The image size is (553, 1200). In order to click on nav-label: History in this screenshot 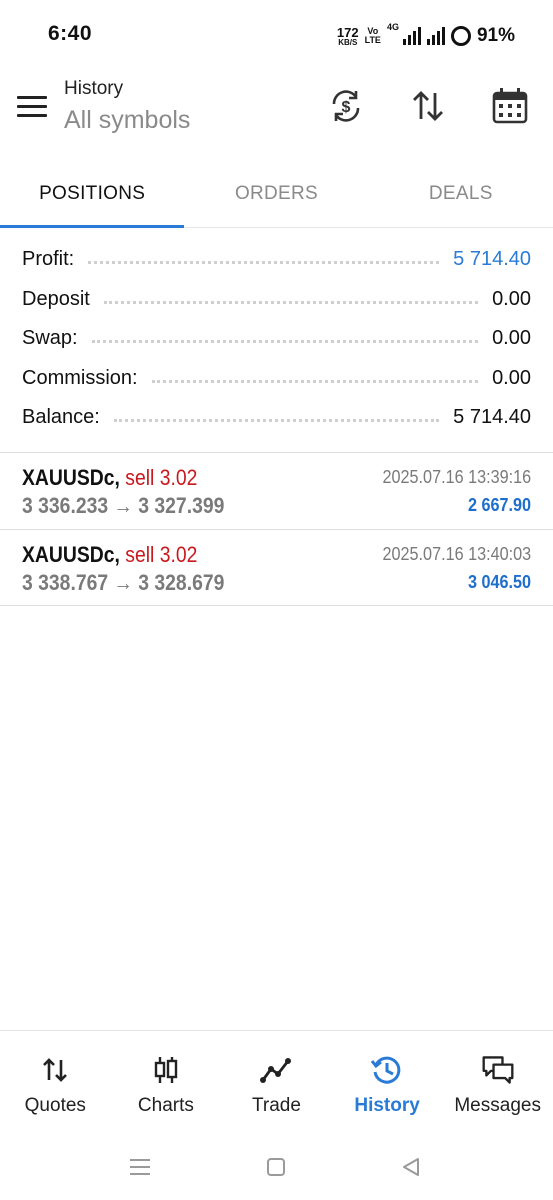, I will do `click(387, 1105)`.